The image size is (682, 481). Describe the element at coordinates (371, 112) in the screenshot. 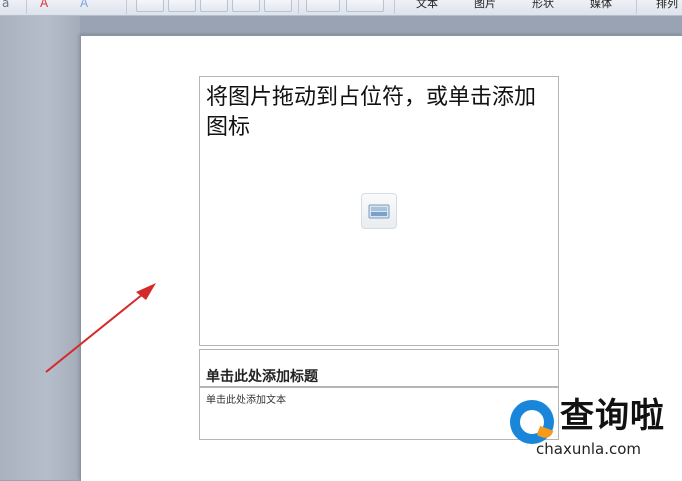

I see `picture-placeholder-text: 将图片拖动到占位符，或单击添加图标` at that location.